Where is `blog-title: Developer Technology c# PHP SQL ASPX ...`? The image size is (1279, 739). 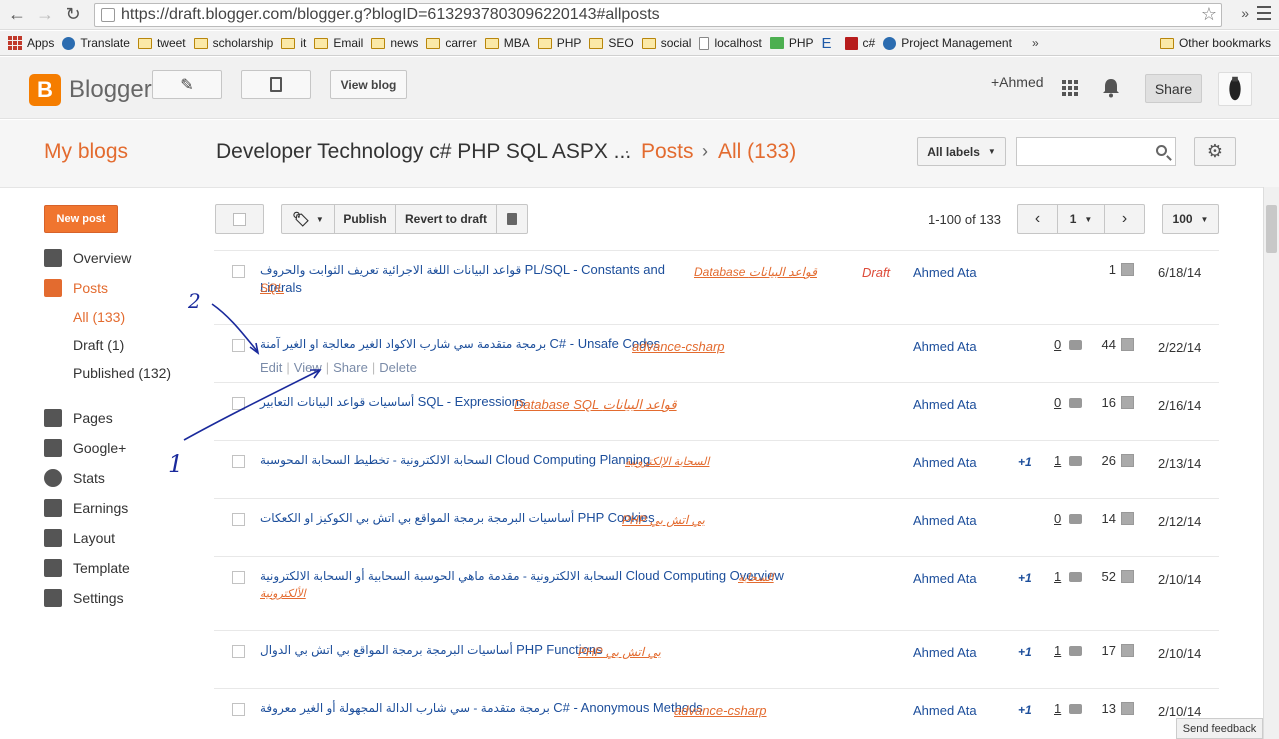 blog-title: Developer Technology c# PHP SQL ASPX ... is located at coordinates (423, 152).